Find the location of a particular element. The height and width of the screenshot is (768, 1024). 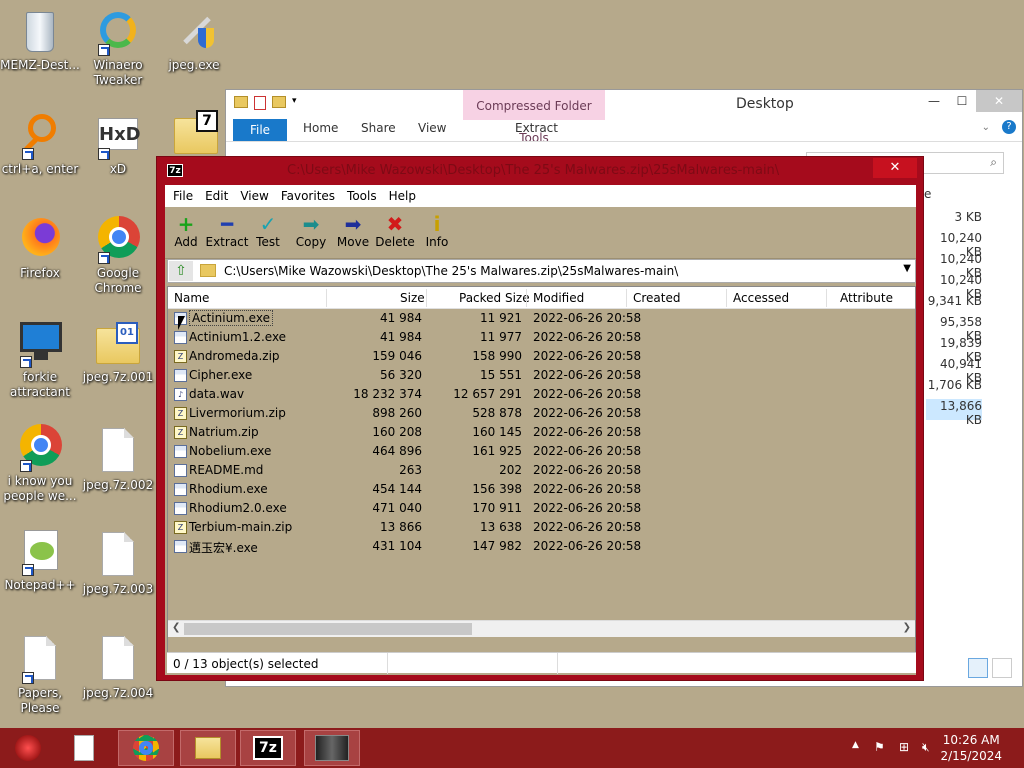

file-name: Natrium.zip is located at coordinates (224, 432).